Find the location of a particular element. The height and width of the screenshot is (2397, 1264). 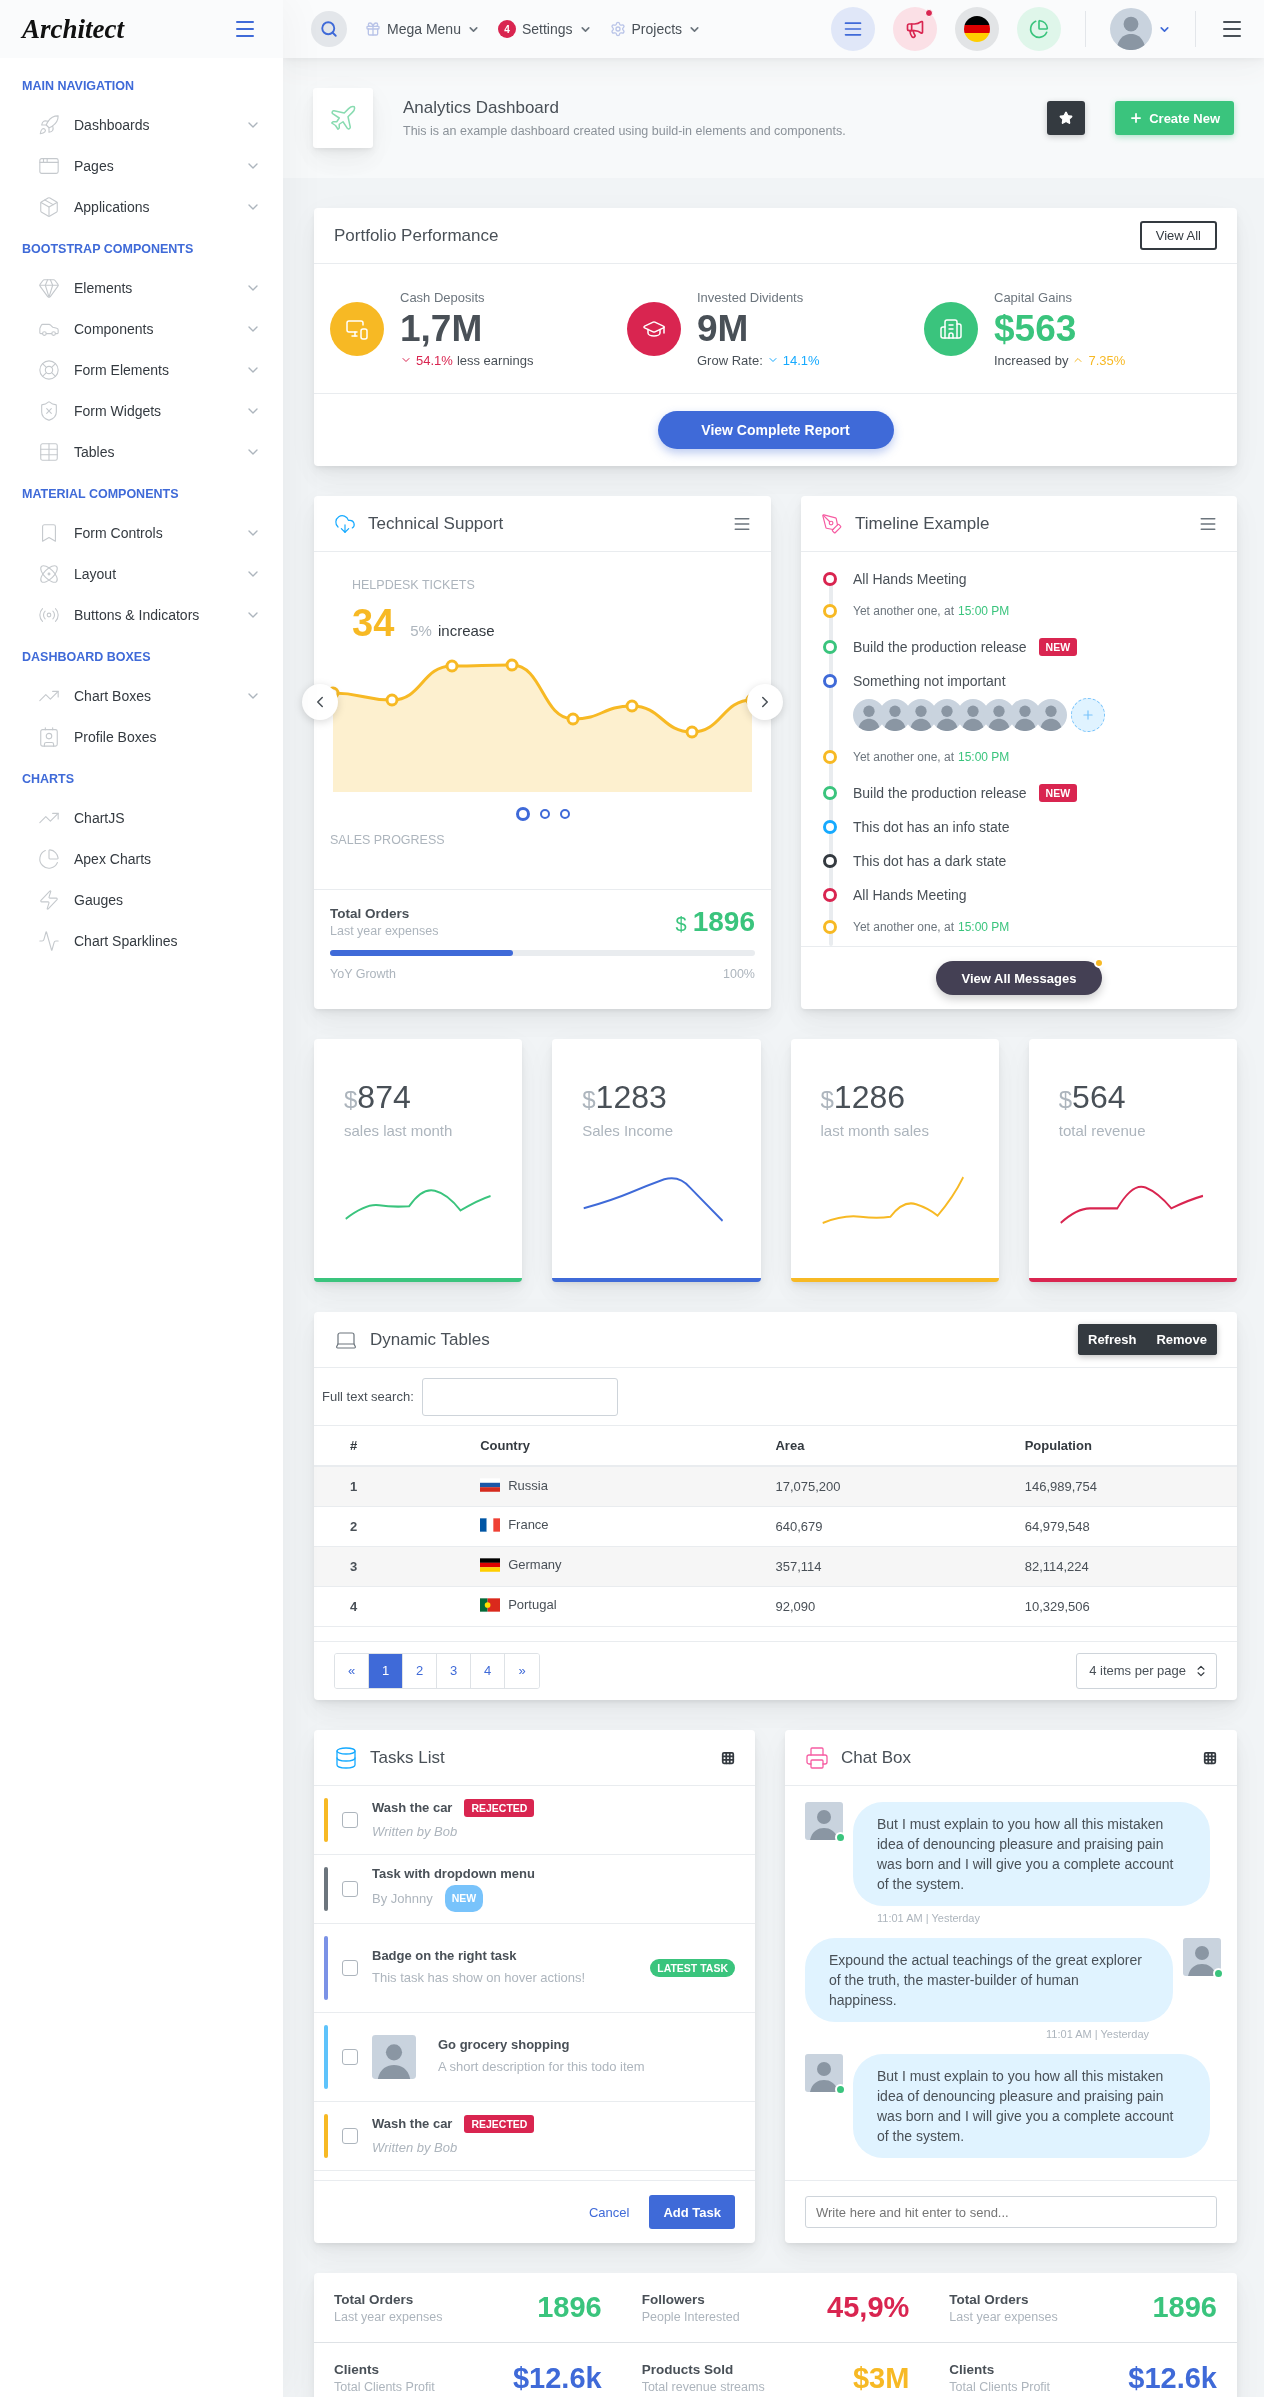

sidebar-item: Pages is located at coordinates (141, 165).